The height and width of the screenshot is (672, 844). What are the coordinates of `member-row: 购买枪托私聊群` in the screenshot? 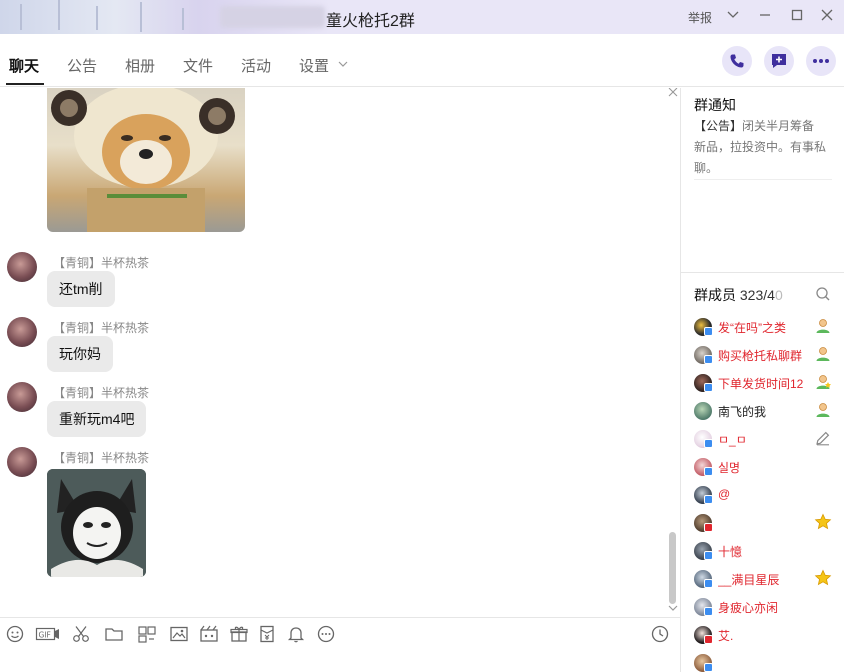 It's located at (769, 355).